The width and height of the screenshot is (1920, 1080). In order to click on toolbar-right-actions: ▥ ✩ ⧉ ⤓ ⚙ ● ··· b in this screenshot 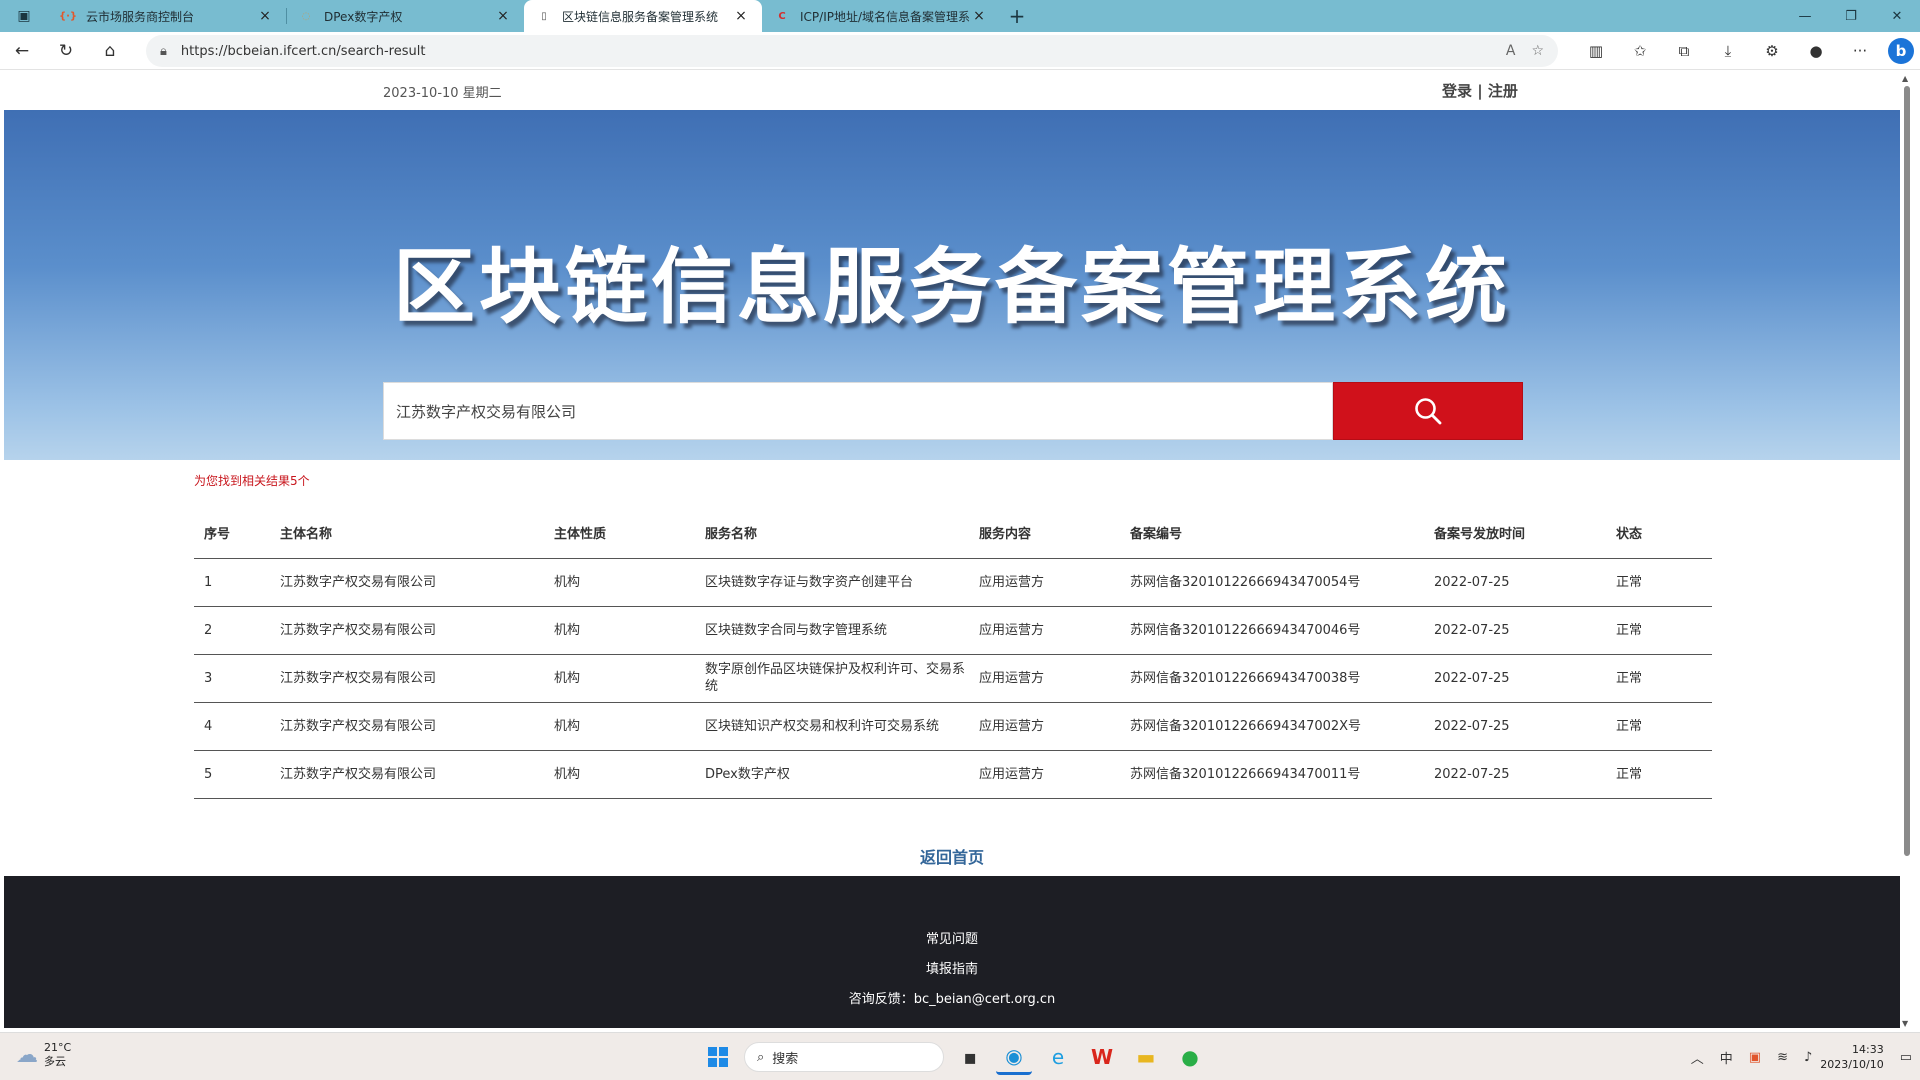, I will do `click(1747, 51)`.